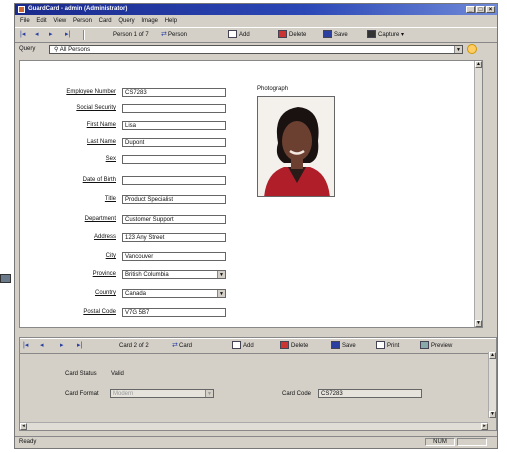 The width and height of the screenshot is (507, 453). I want to click on menu-image: Image, so click(149, 21).